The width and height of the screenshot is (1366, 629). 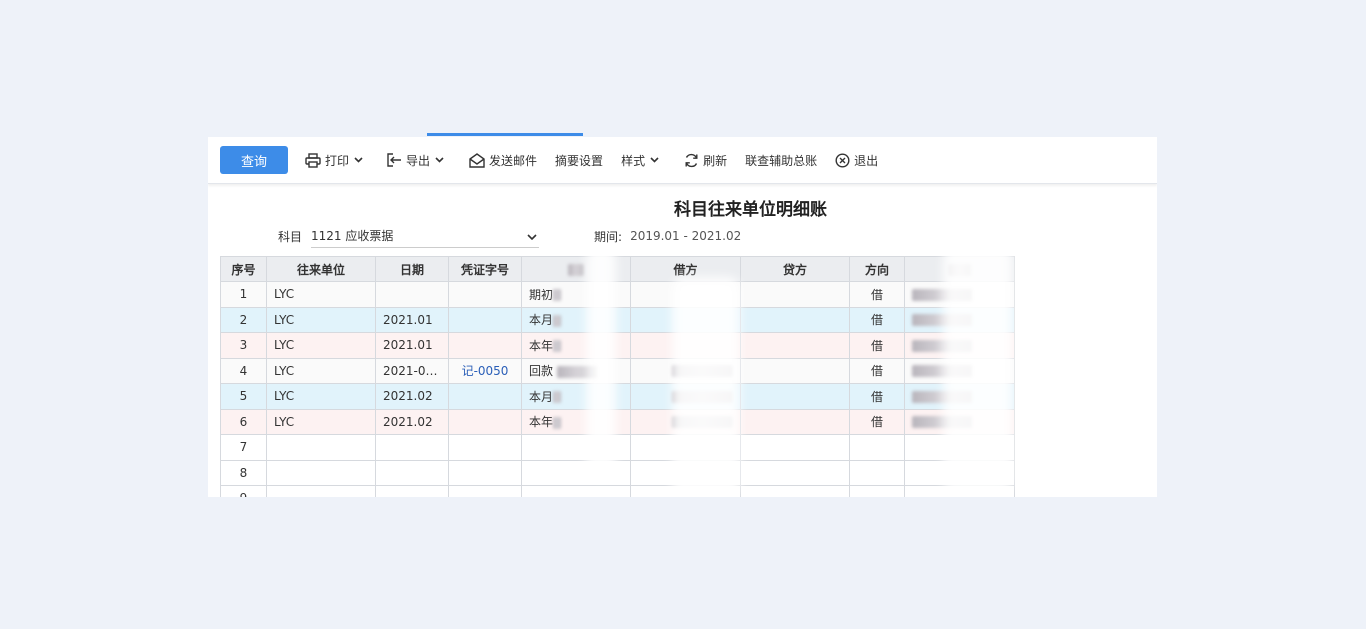 What do you see at coordinates (633, 160) in the screenshot?
I see `style-label: 样式` at bounding box center [633, 160].